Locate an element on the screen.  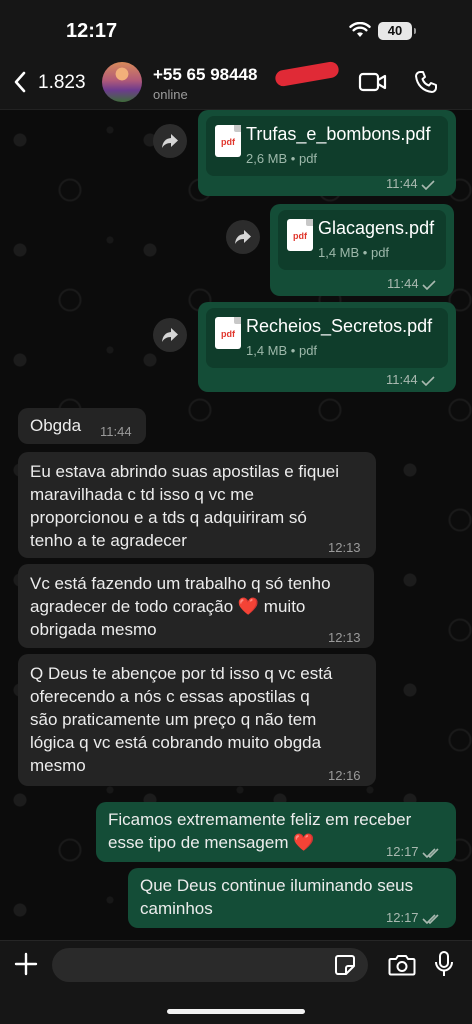
message-line: Que Deus continue iluminando seus is located at coordinates (277, 885).